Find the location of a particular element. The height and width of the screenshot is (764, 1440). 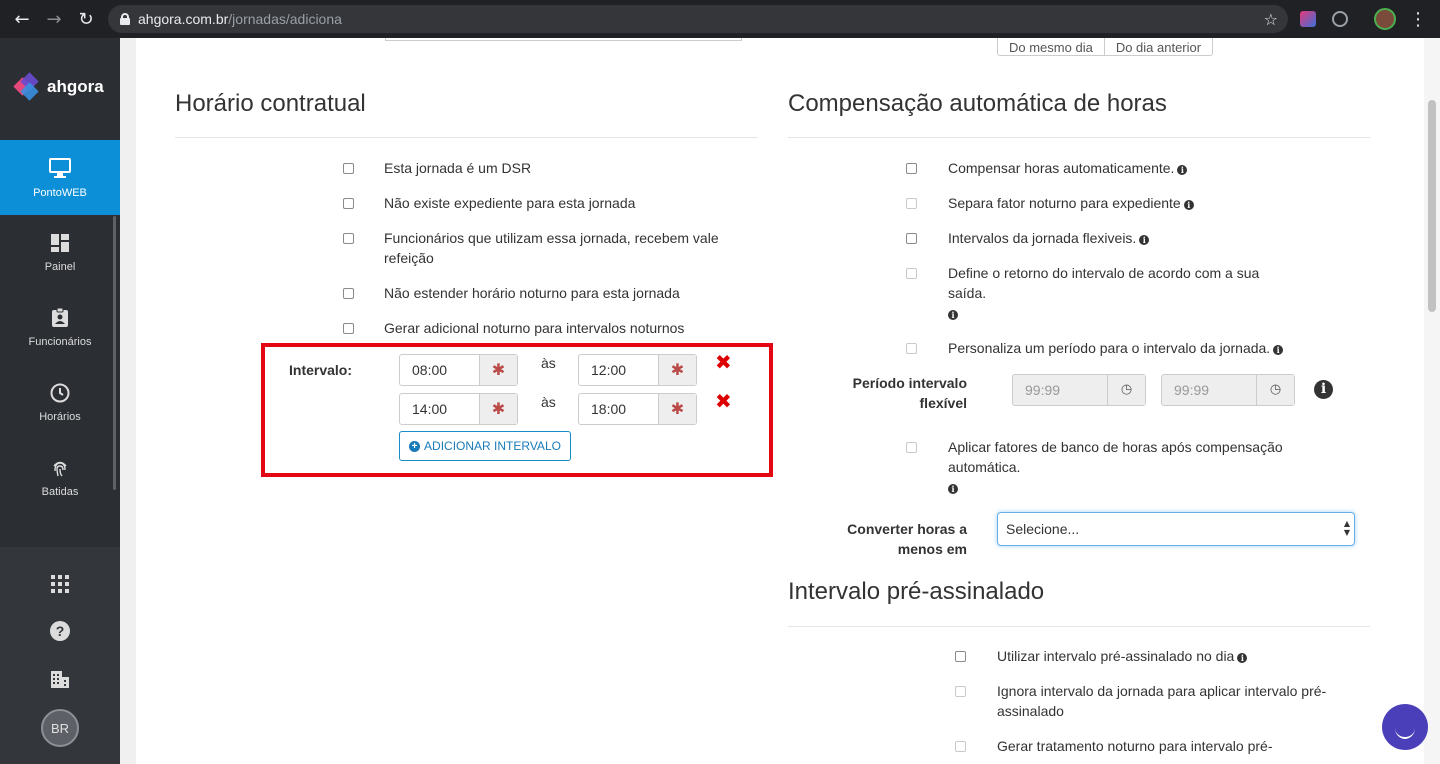

interval-2-end-input: 18:00 ✱ is located at coordinates (637, 409).